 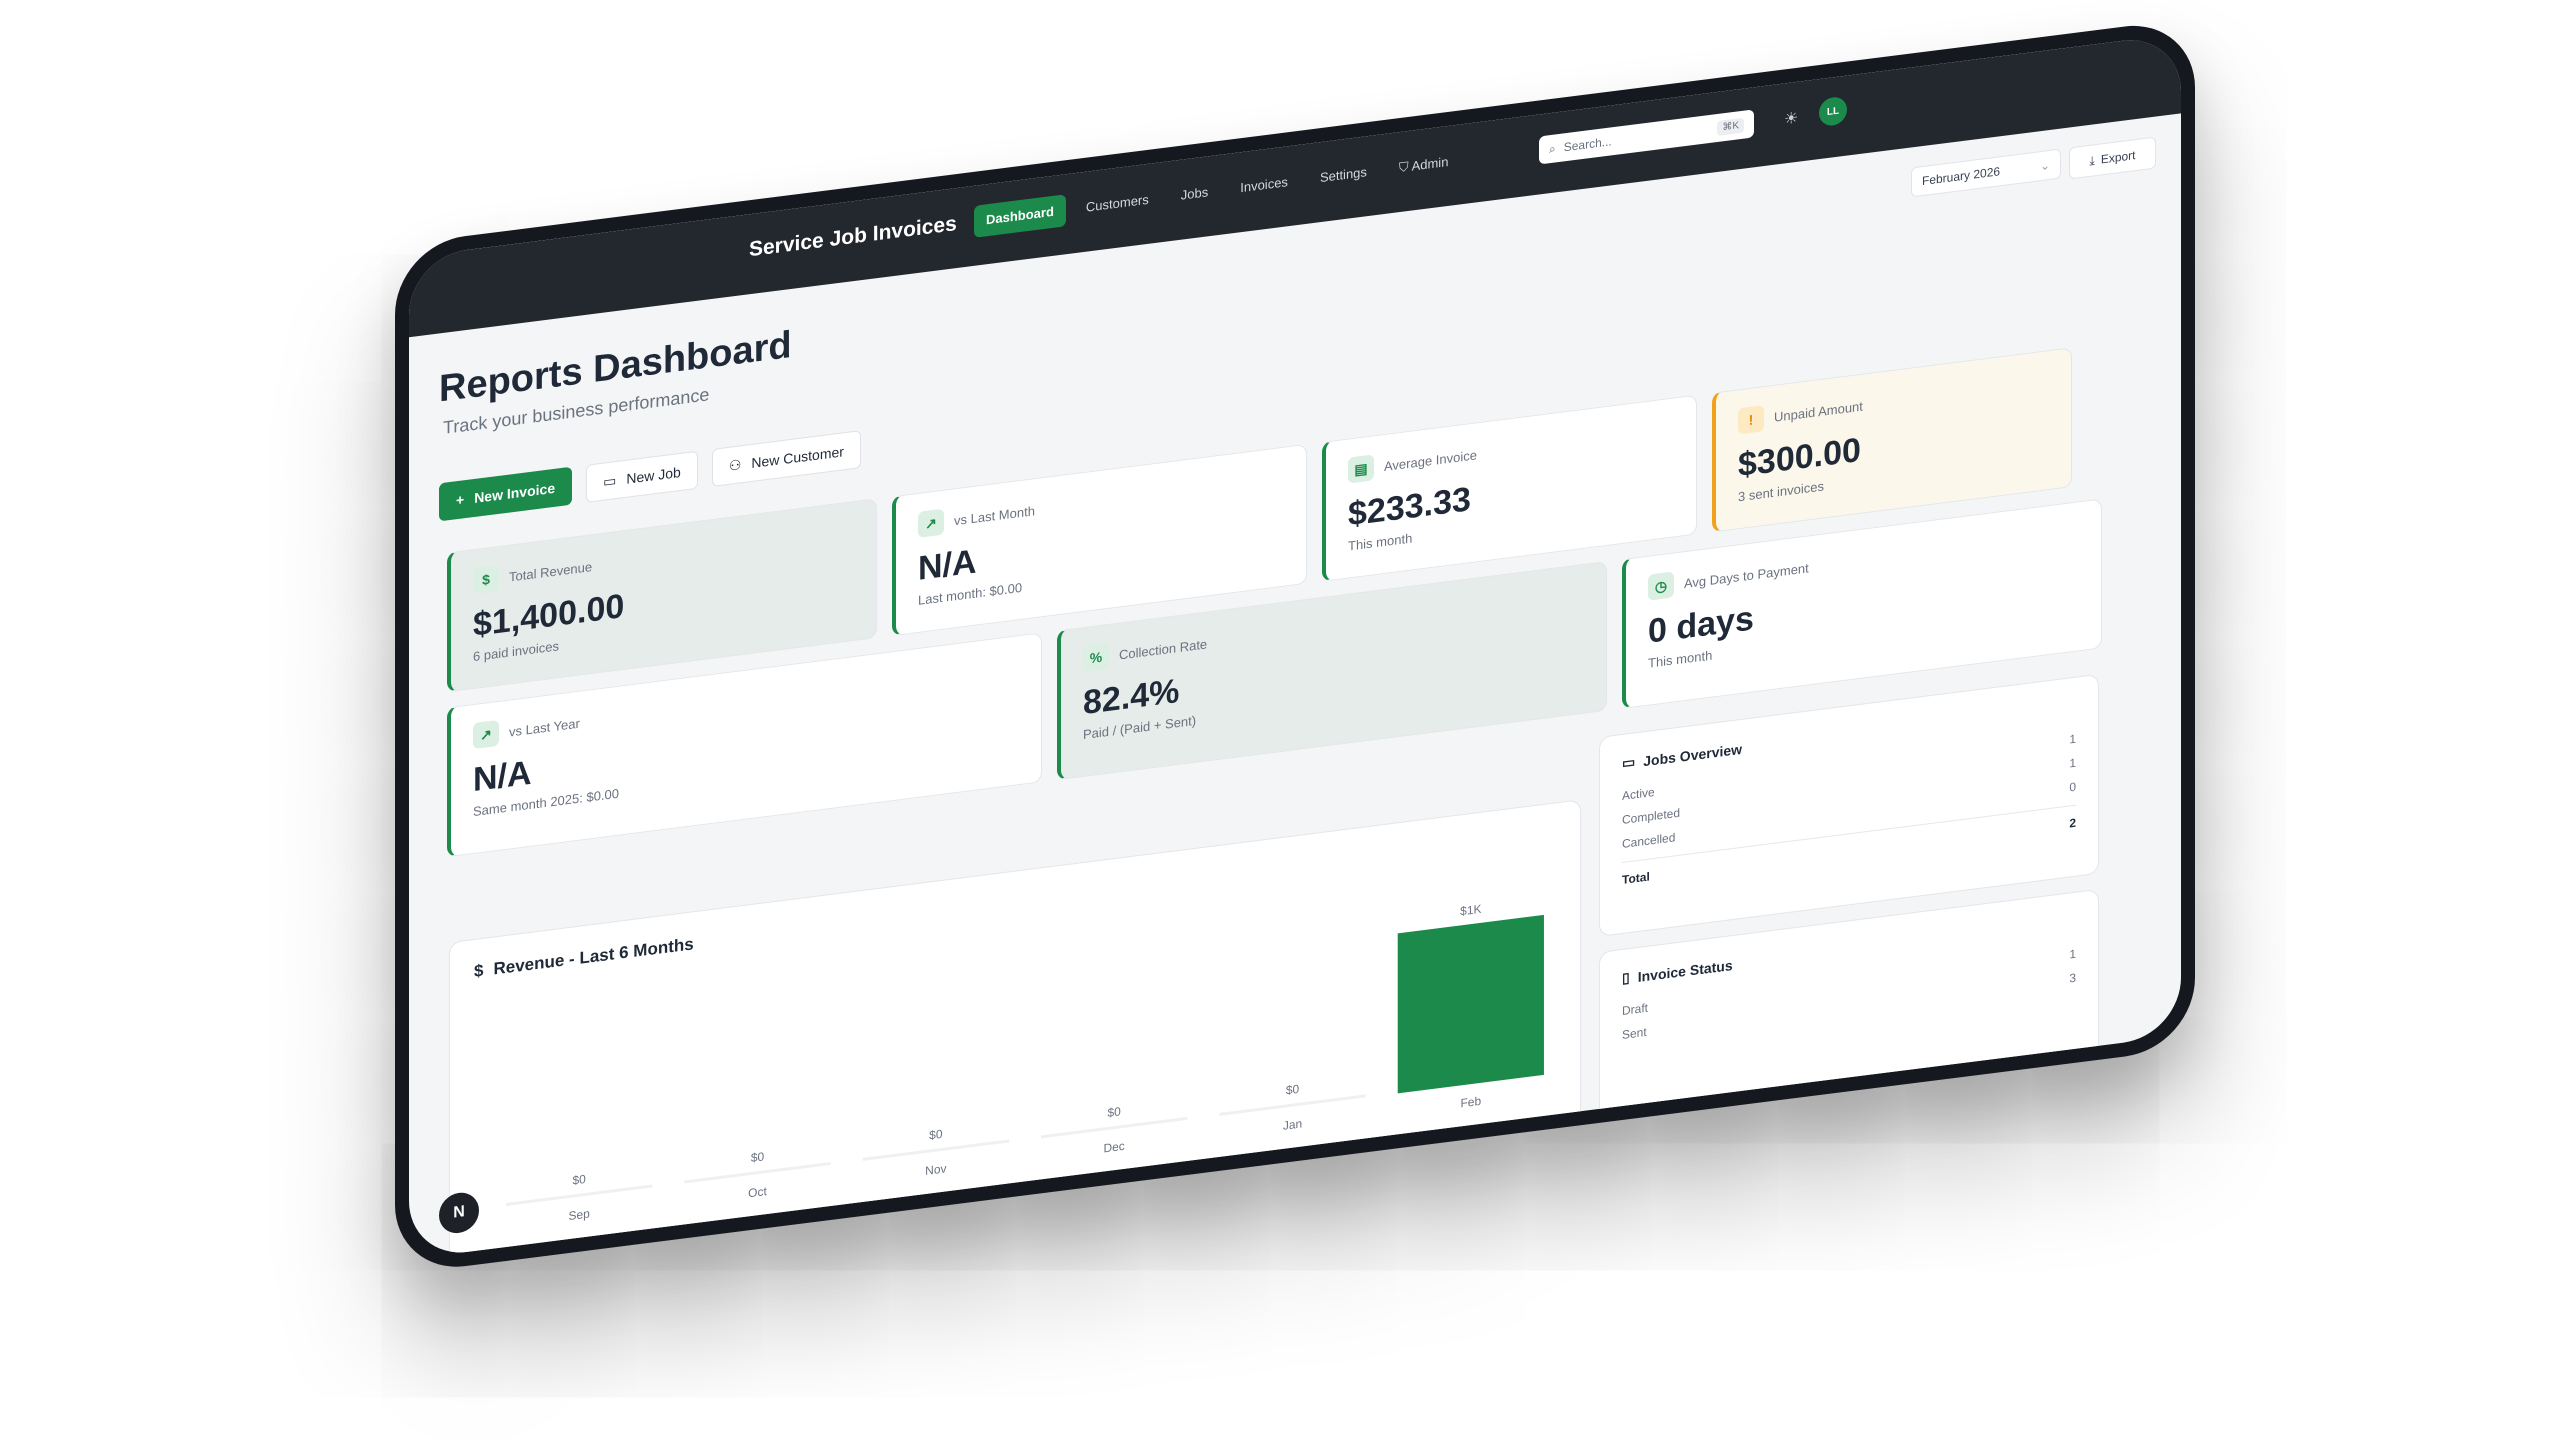 I want to click on invoice-status-title: Invoice Status, so click(x=1685, y=970).